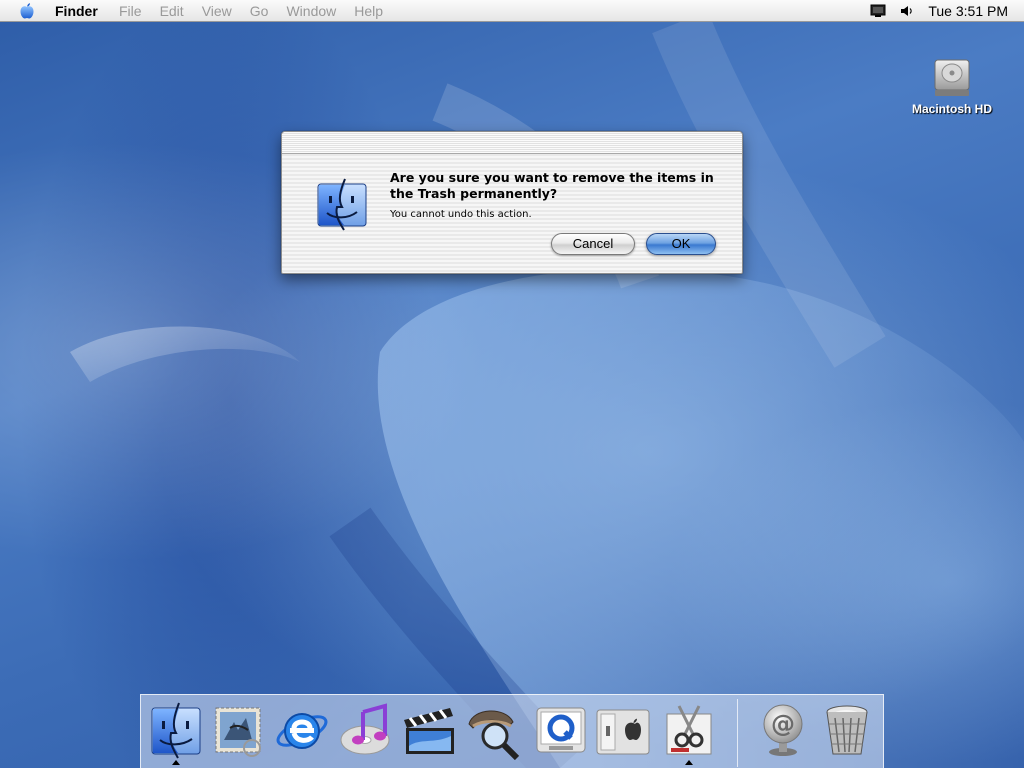  I want to click on dock-item-system-preferences, so click(623, 732).